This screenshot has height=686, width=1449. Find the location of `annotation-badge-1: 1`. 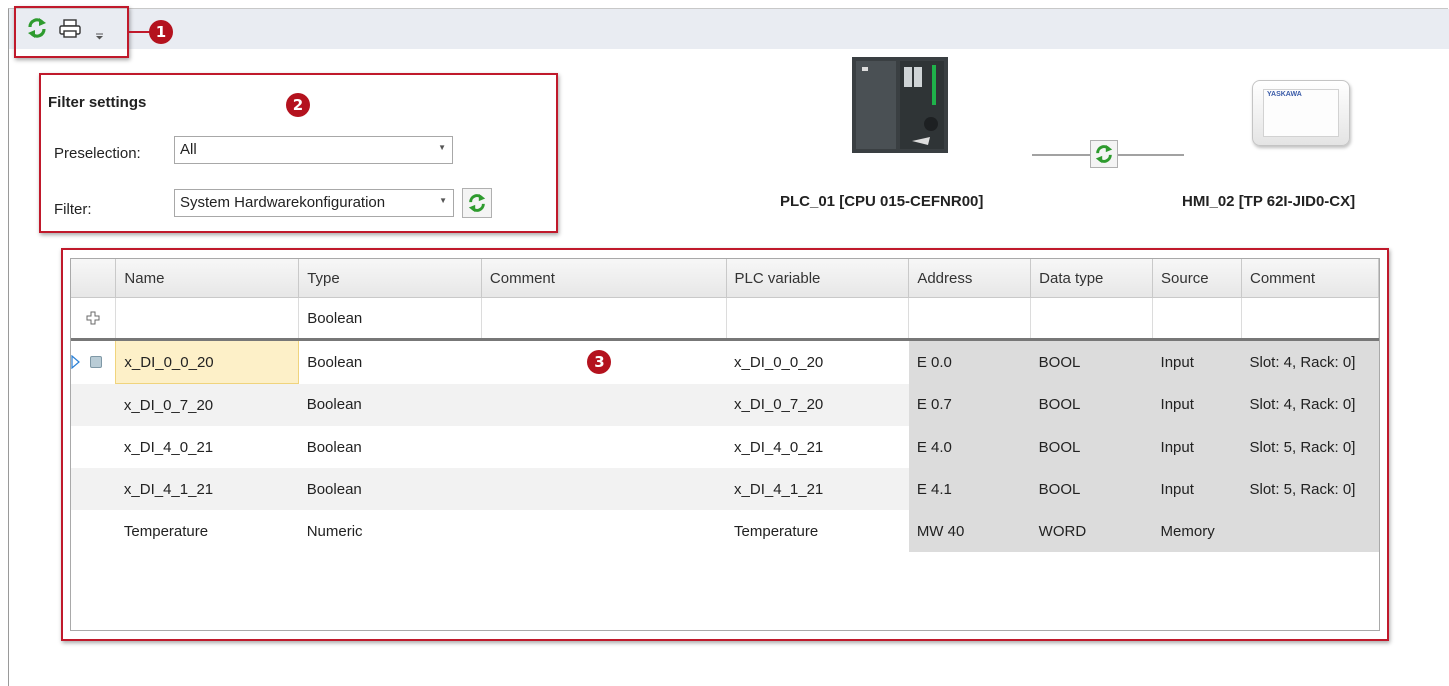

annotation-badge-1: 1 is located at coordinates (161, 32).